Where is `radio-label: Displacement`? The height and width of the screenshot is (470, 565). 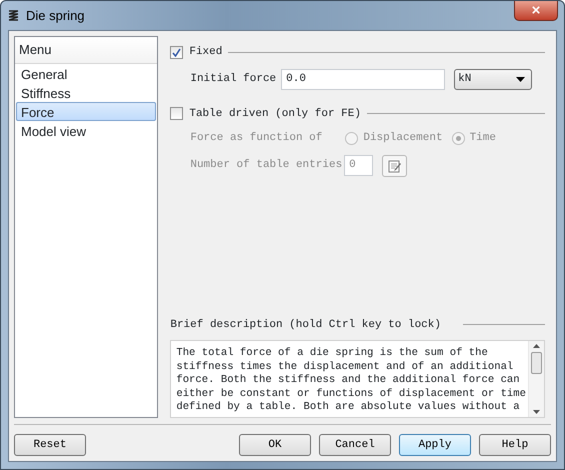 radio-label: Displacement is located at coordinates (403, 138).